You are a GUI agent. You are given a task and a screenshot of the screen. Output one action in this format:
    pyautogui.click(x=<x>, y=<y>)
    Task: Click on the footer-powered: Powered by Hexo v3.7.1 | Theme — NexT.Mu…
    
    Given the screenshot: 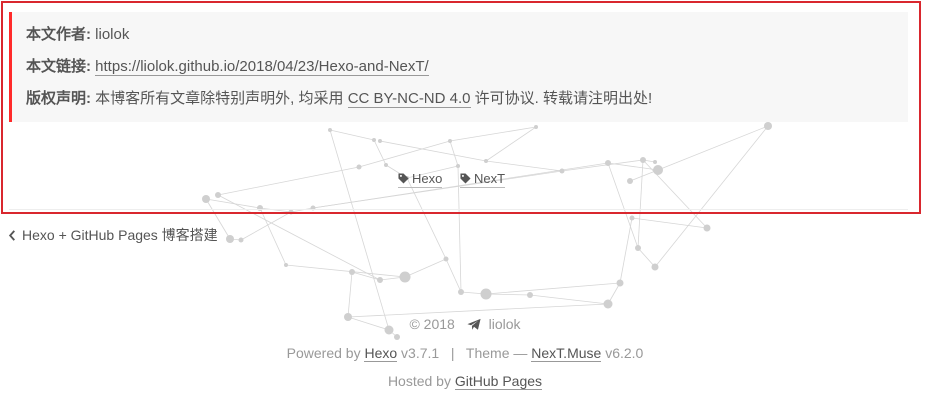 What is the action you would take?
    pyautogui.click(x=465, y=353)
    